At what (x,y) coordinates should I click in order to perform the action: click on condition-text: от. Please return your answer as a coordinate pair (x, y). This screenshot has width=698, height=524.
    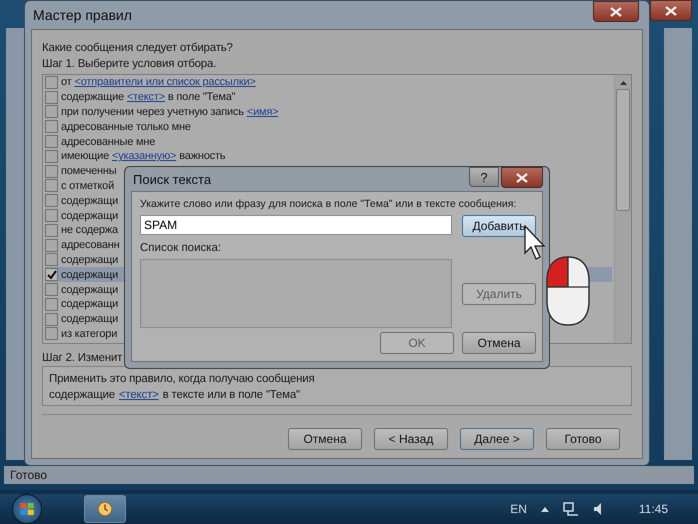
    Looking at the image, I should click on (66, 82).